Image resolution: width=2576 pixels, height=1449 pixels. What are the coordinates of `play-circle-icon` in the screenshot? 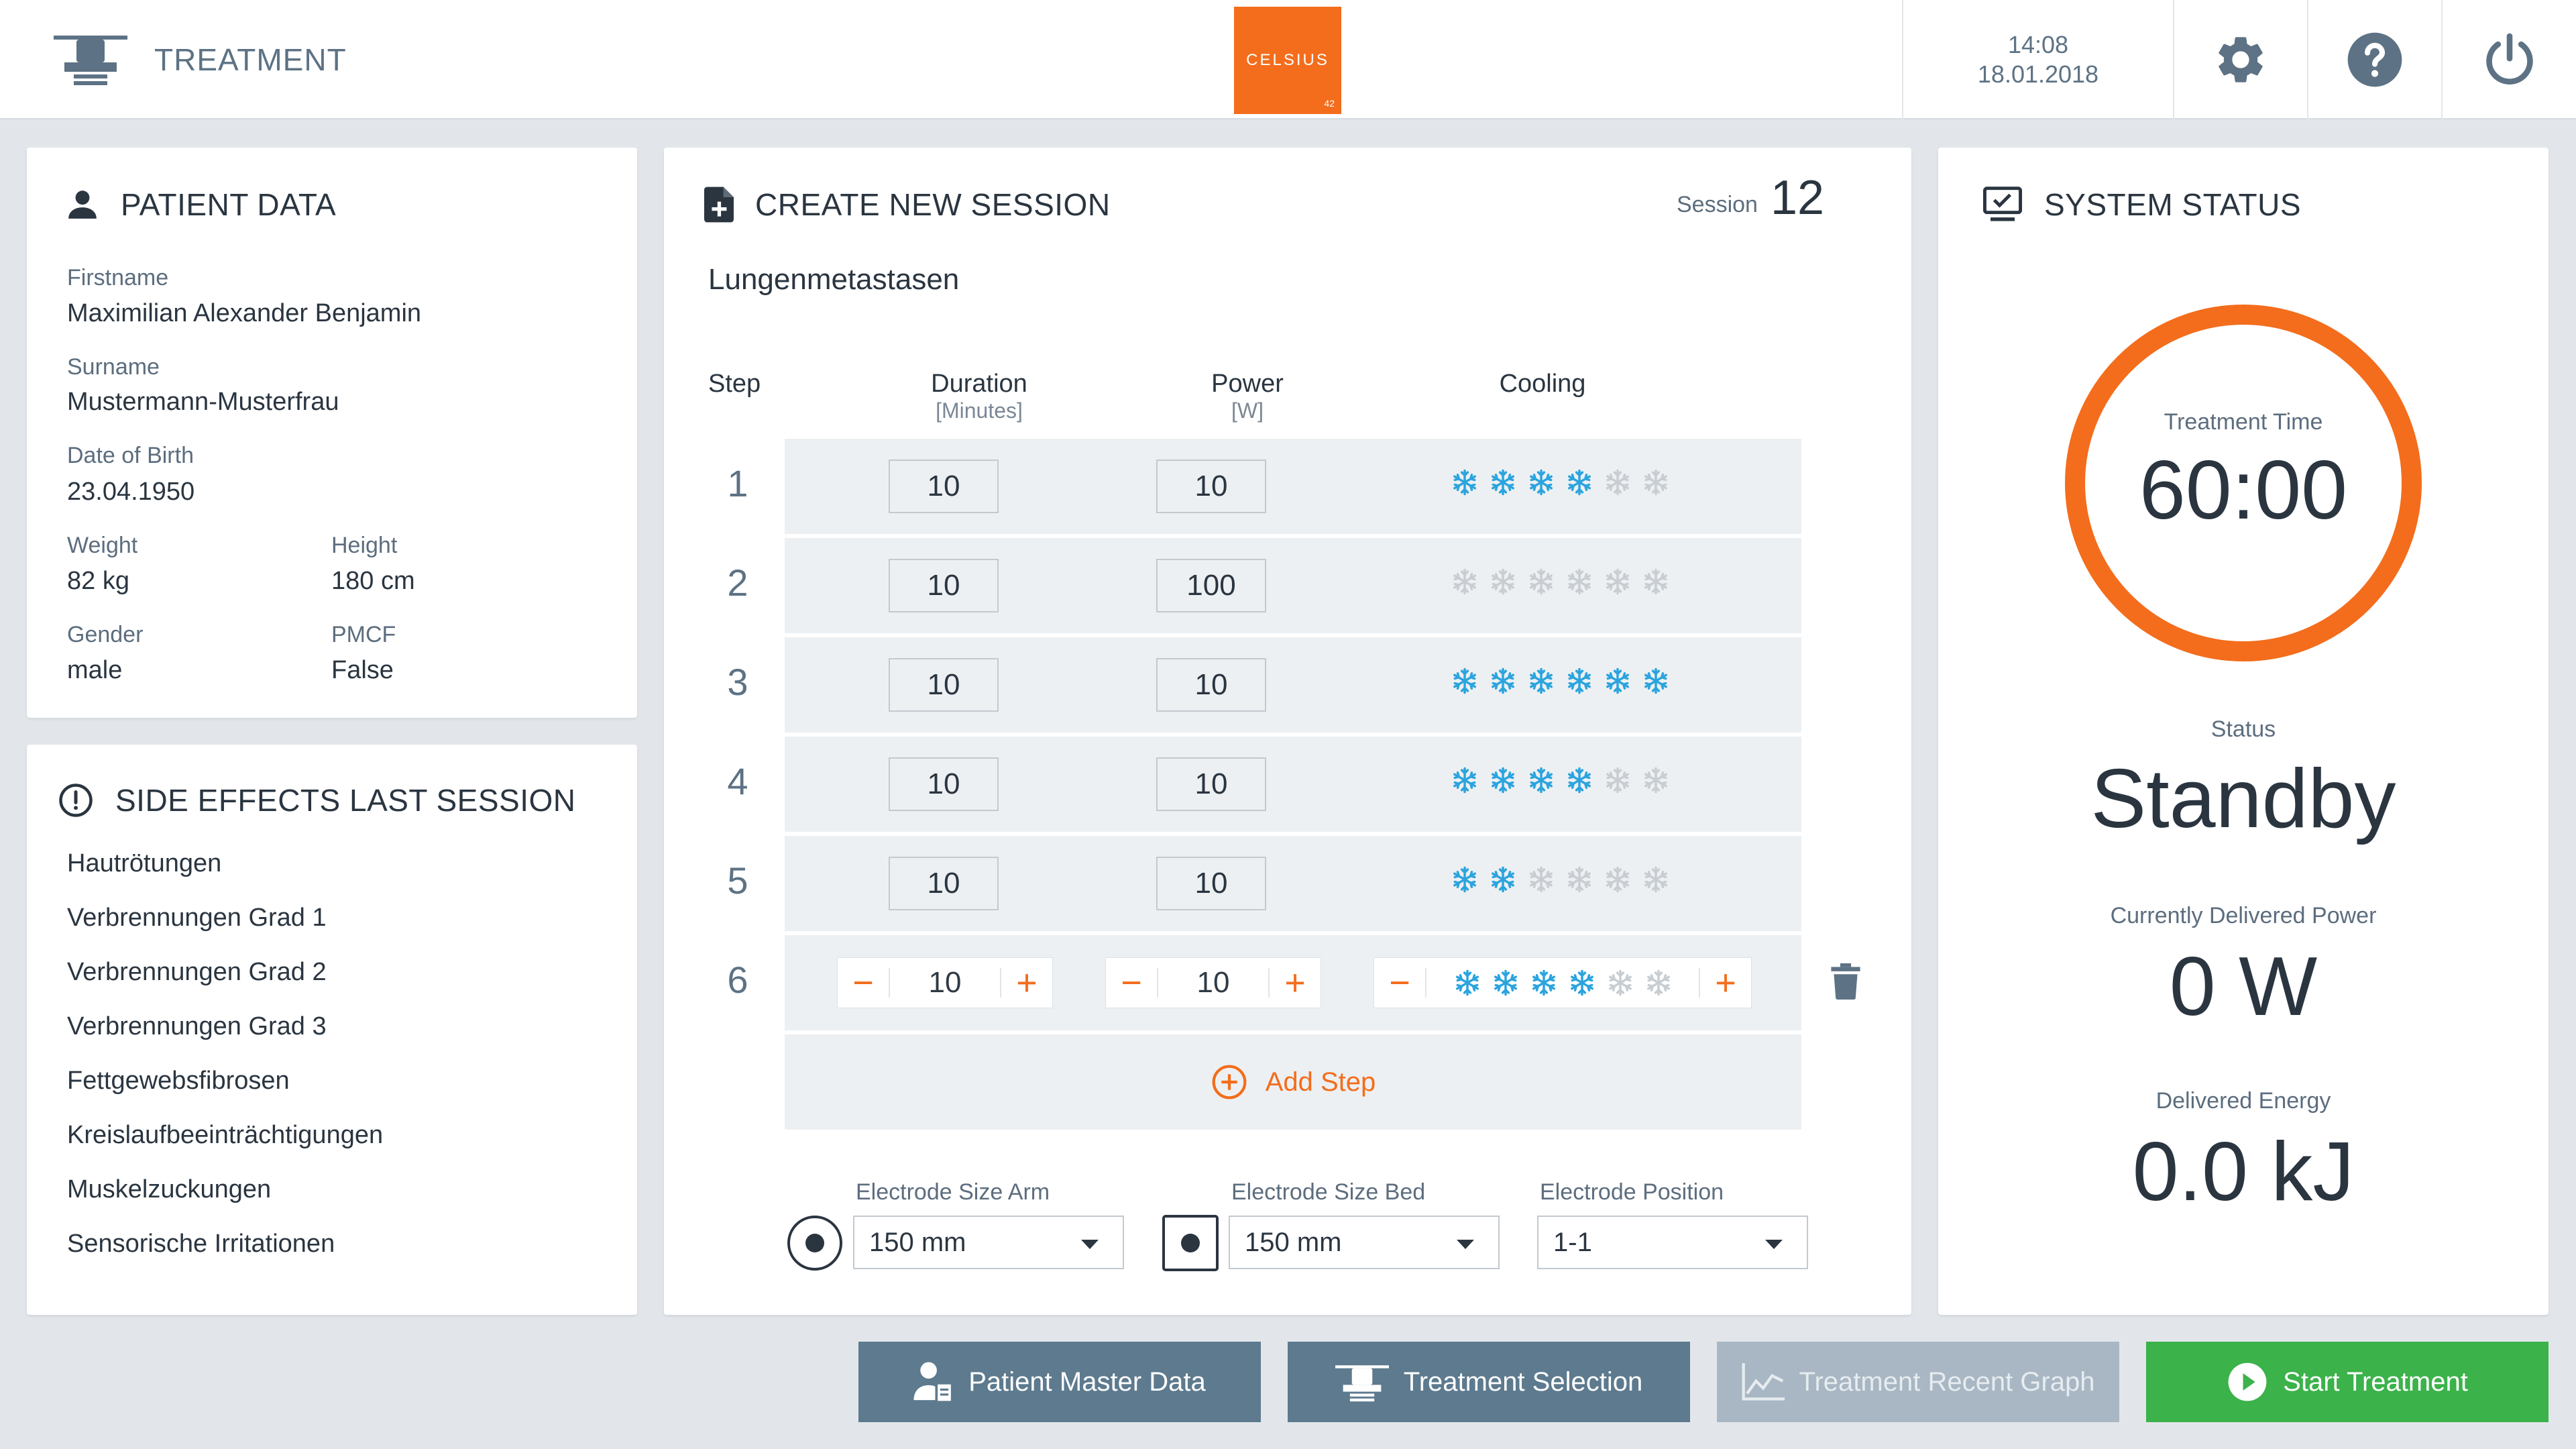 It's located at (2247, 1381).